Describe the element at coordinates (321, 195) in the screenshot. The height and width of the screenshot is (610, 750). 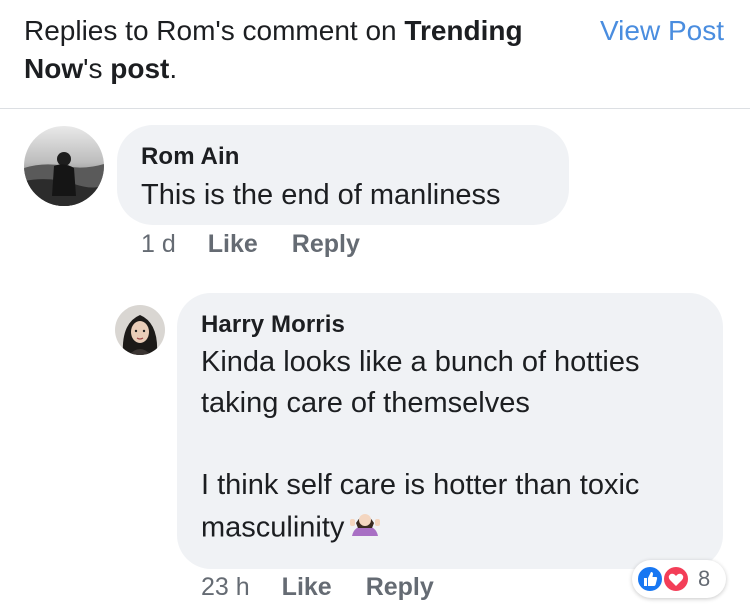
I see `comment-text: This is the end of manliness` at that location.